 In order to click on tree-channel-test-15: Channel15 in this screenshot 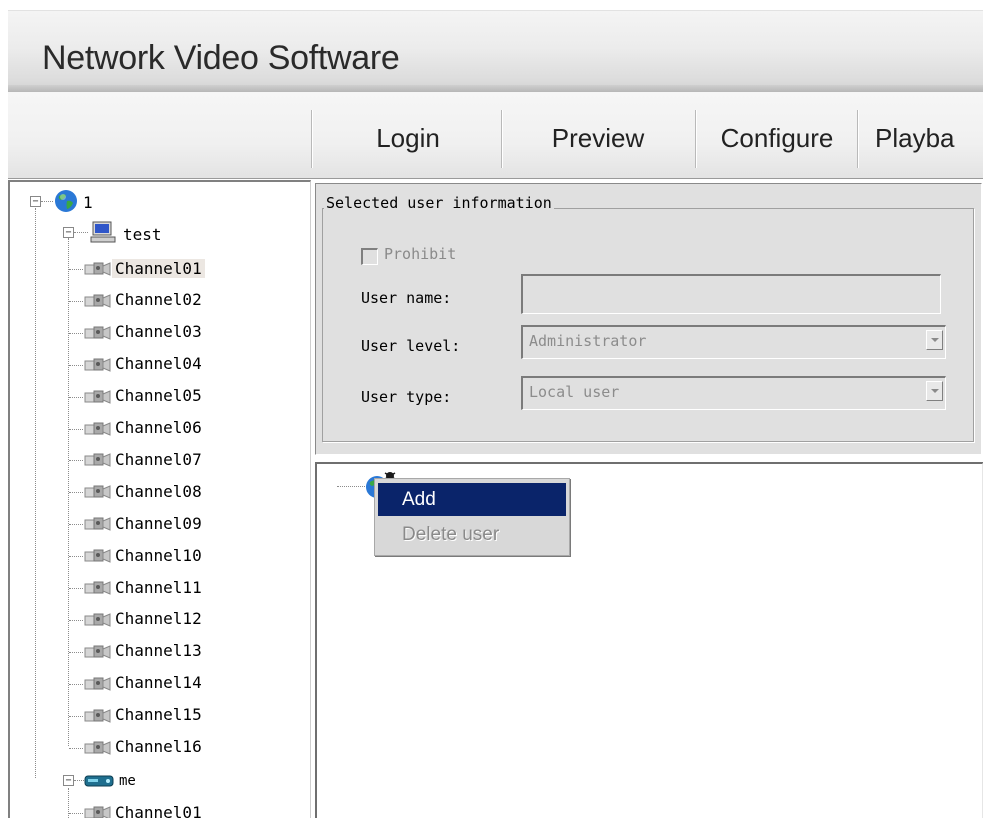, I will do `click(158, 715)`.